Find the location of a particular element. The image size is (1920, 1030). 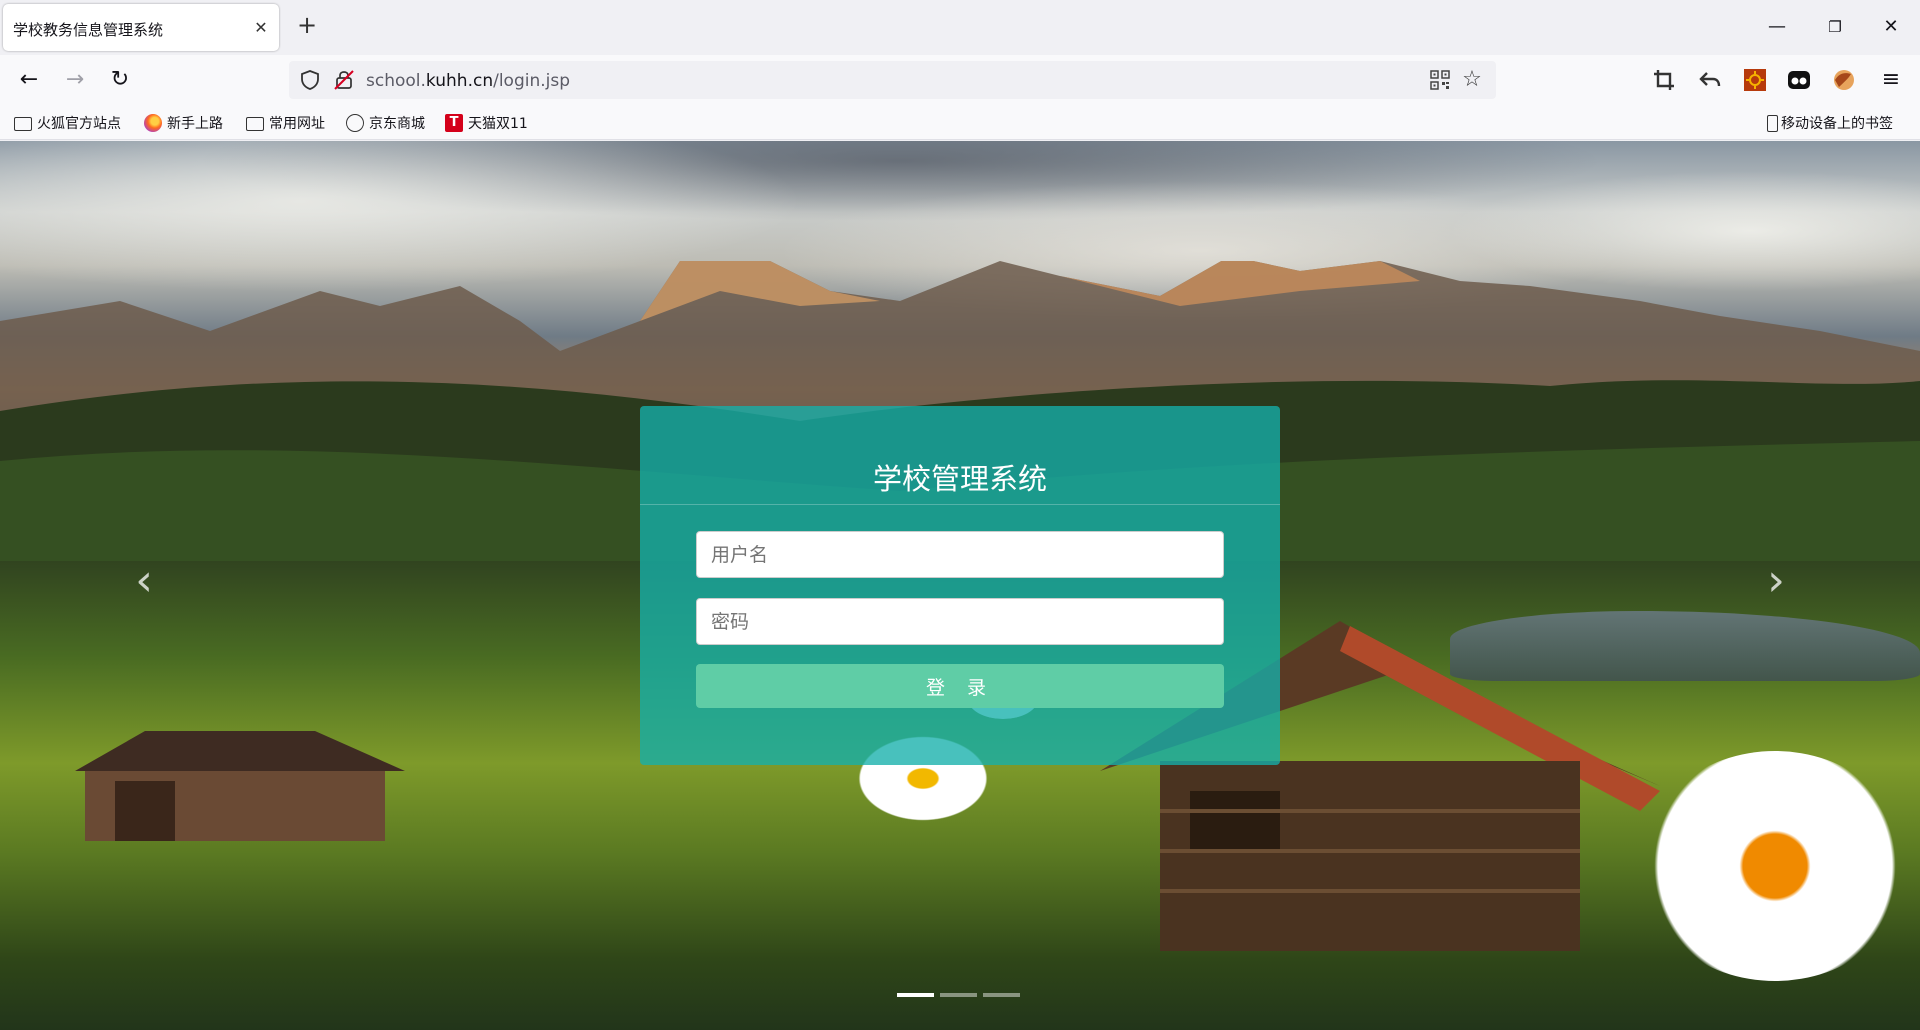

navigation-toolbar: ← → ↻ school.kuhh.cn/login.jsp ☆ ≡ is located at coordinates (960, 80).